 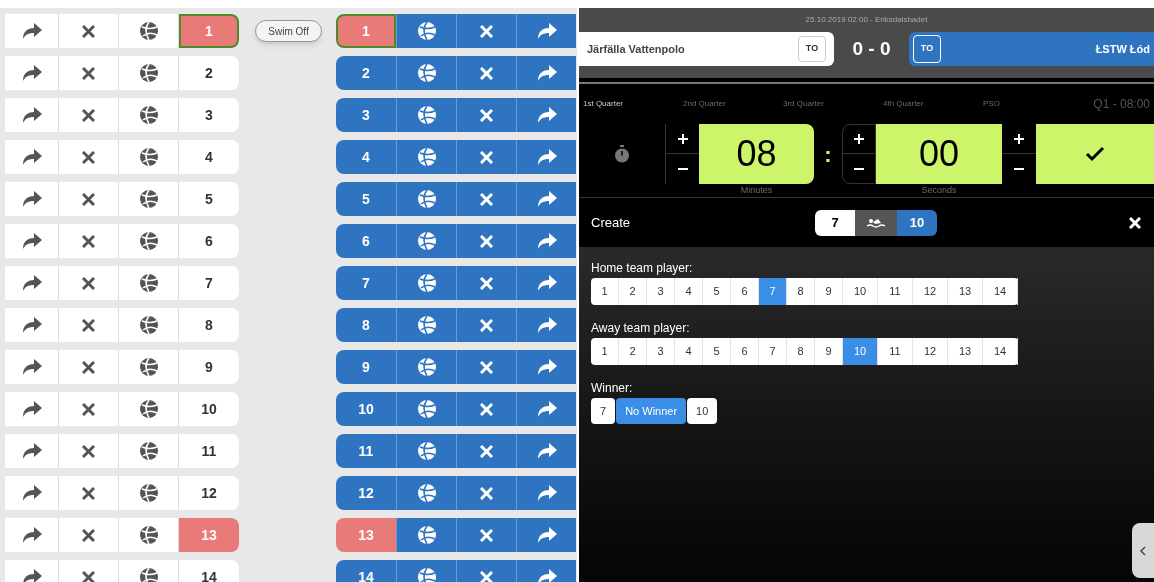 What do you see at coordinates (622, 154) in the screenshot?
I see `stopwatch-icon` at bounding box center [622, 154].